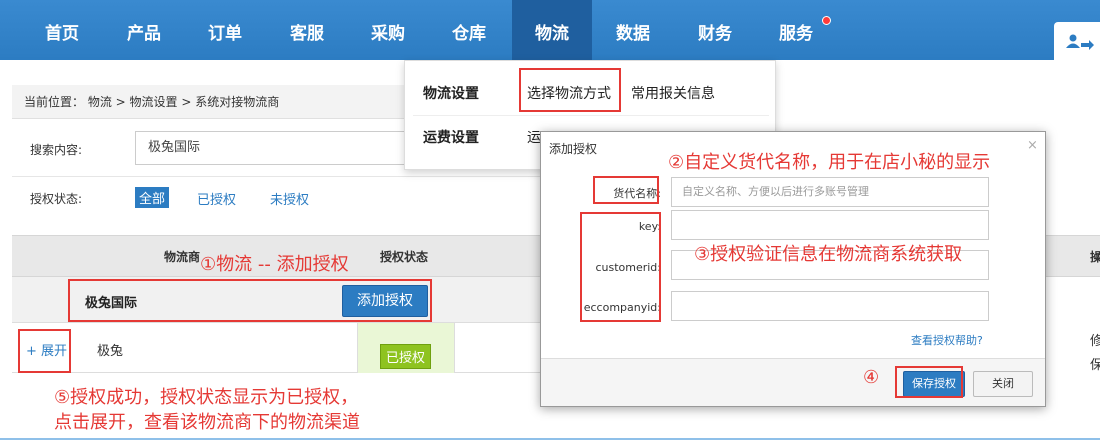 Image resolution: width=1100 pixels, height=443 pixels. I want to click on menu-freight-settings: 运费设置, so click(451, 138).